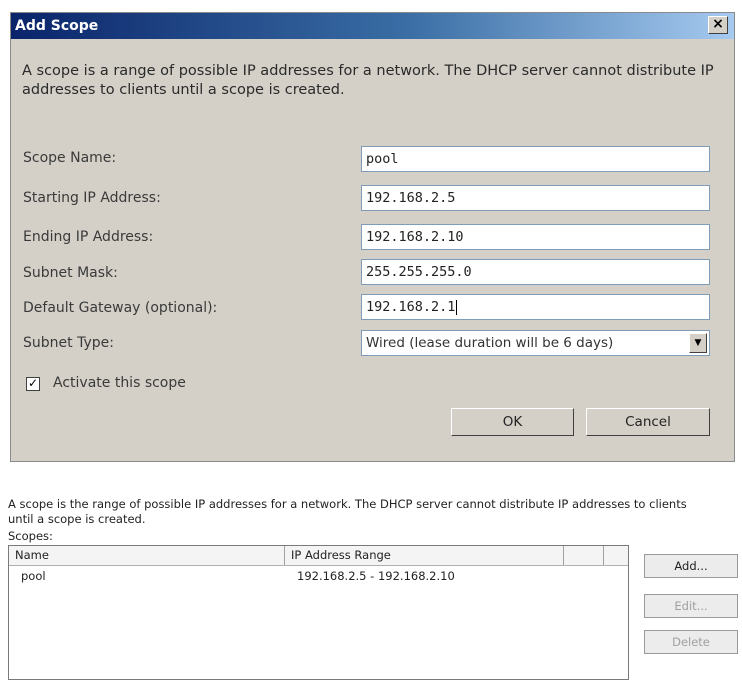 The image size is (742, 680). I want to click on cancel-button: Cancel, so click(648, 422).